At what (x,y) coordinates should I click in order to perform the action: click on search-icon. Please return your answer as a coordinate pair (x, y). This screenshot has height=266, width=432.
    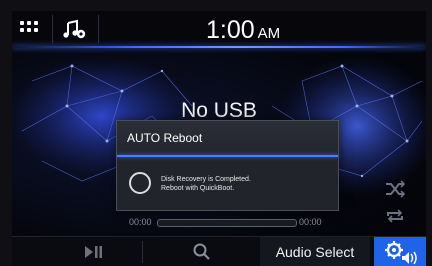
    Looking at the image, I should click on (201, 251).